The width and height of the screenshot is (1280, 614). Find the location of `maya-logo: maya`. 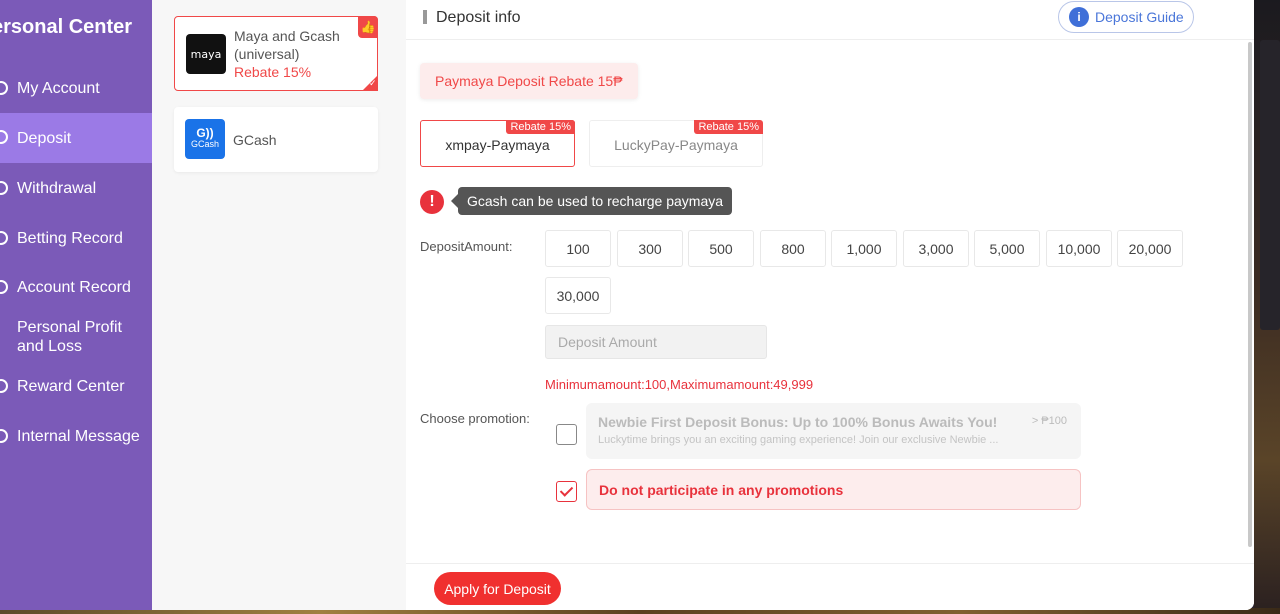

maya-logo: maya is located at coordinates (206, 54).